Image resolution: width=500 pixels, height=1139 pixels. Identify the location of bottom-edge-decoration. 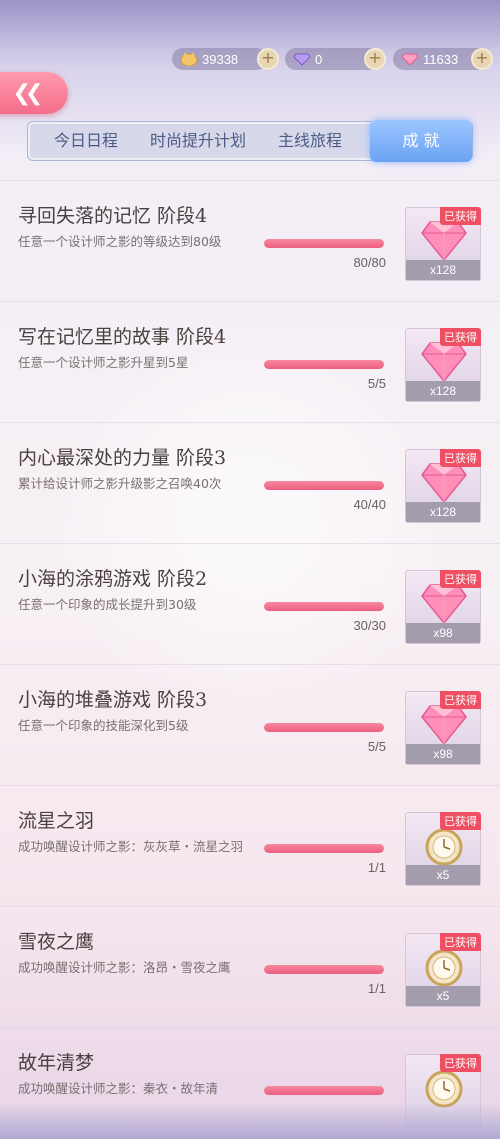
(250, 1121).